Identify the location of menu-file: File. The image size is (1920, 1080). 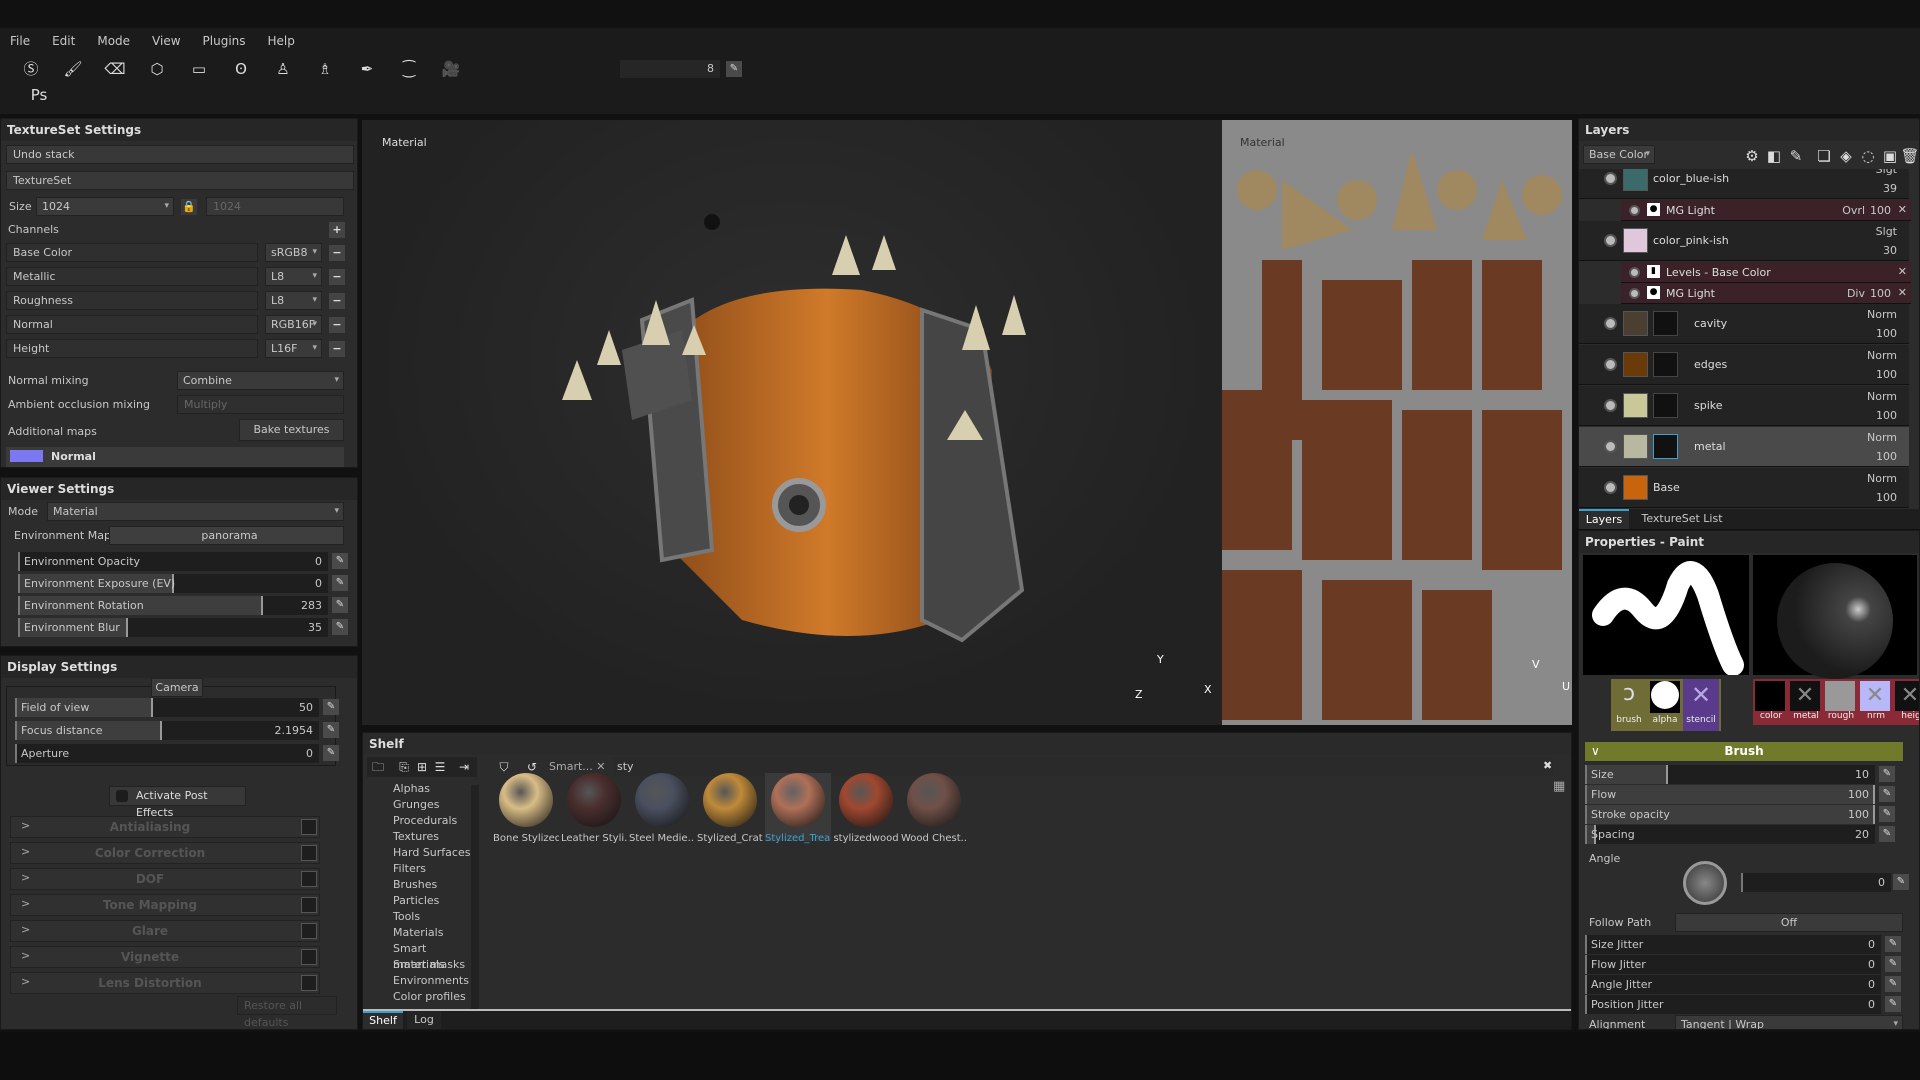
(20, 41).